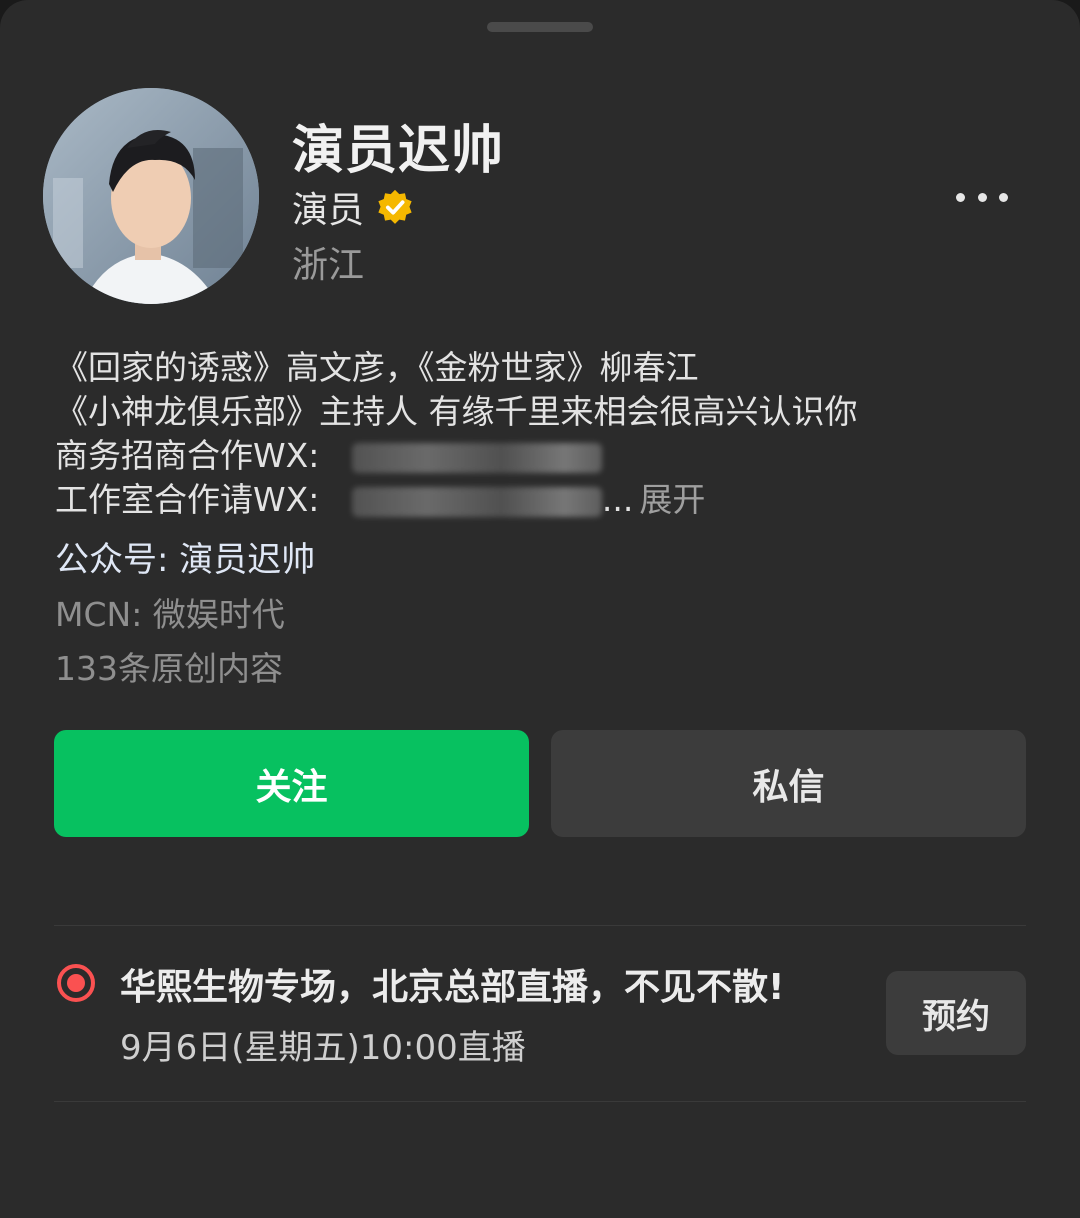 This screenshot has width=1080, height=1218. What do you see at coordinates (185, 556) in the screenshot?
I see `official-account-link: 公众号: 演员迟帅` at bounding box center [185, 556].